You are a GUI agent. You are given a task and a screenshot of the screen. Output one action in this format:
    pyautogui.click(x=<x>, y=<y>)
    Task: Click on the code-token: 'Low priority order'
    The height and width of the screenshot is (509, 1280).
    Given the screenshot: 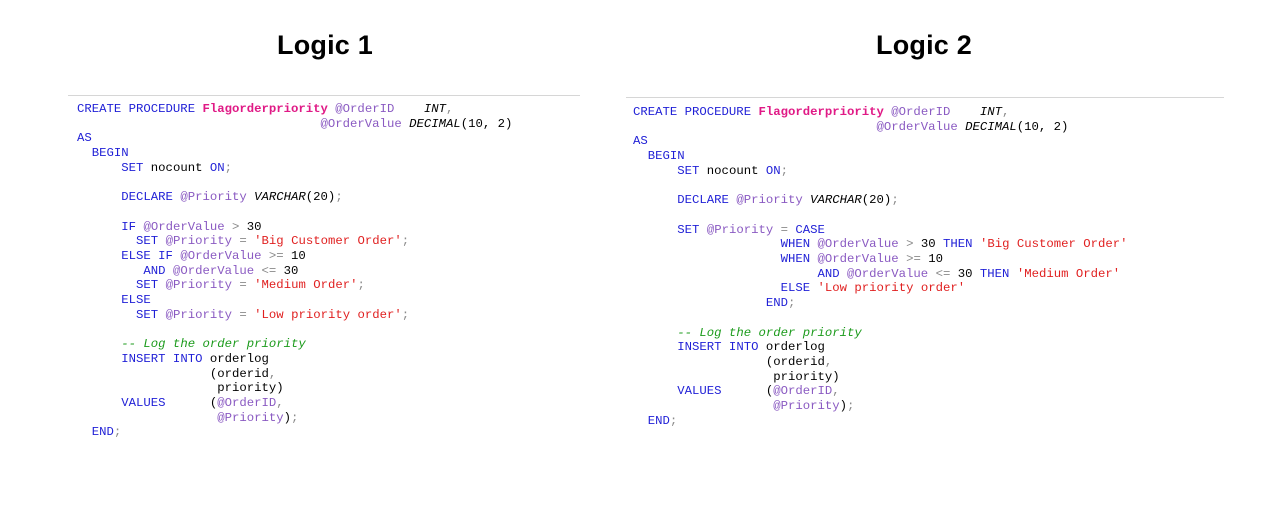 What is the action you would take?
    pyautogui.click(x=328, y=314)
    